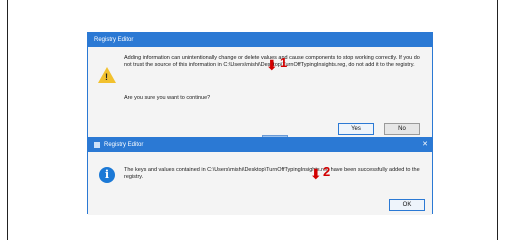  I want to click on warning-icon-exclamation: !, so click(106, 77).